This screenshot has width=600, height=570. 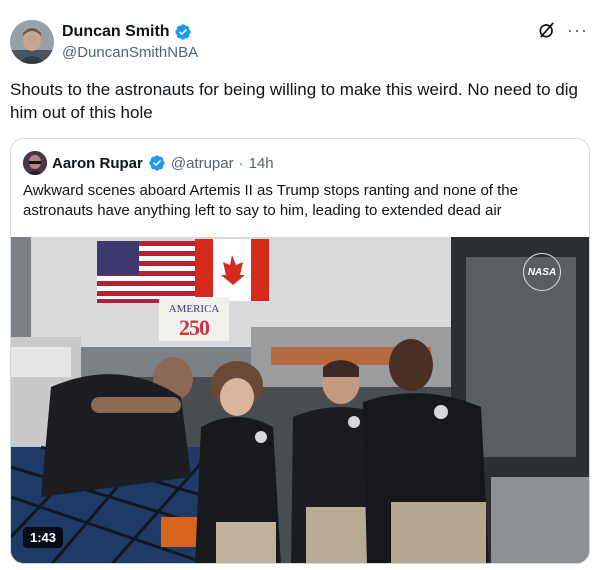 What do you see at coordinates (562, 30) in the screenshot?
I see `tweet-top-actions: ···` at bounding box center [562, 30].